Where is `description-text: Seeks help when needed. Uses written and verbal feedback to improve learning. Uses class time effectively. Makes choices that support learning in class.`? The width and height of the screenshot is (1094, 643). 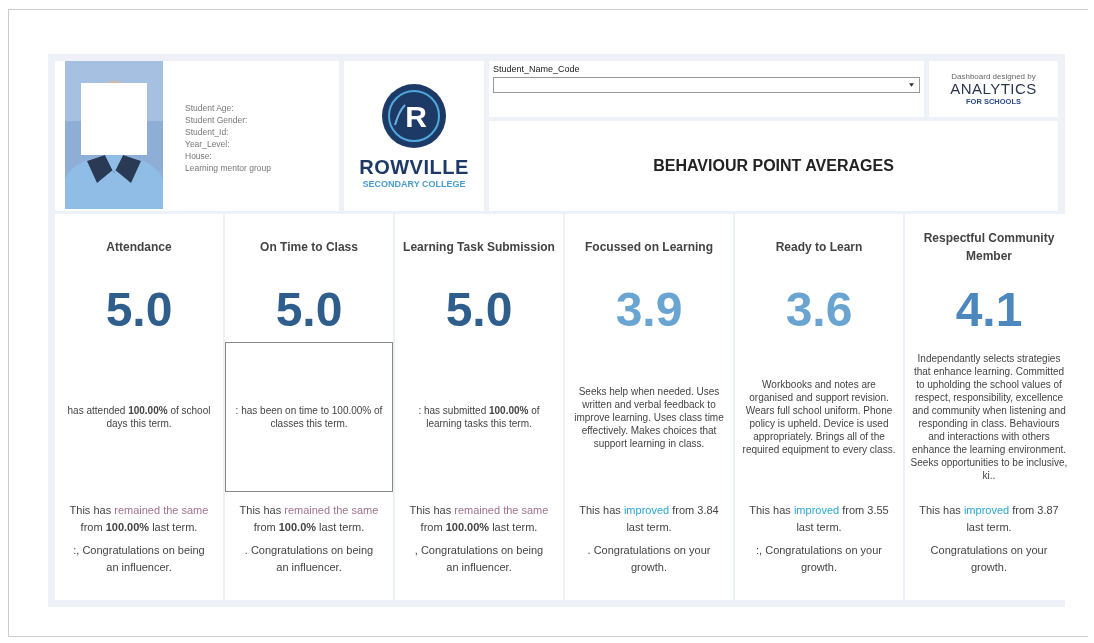 description-text: Seeks help when needed. Uses written and verbal feedback to improve learning. Uses class time effectively. Makes choices that support learning in class. is located at coordinates (649, 417).